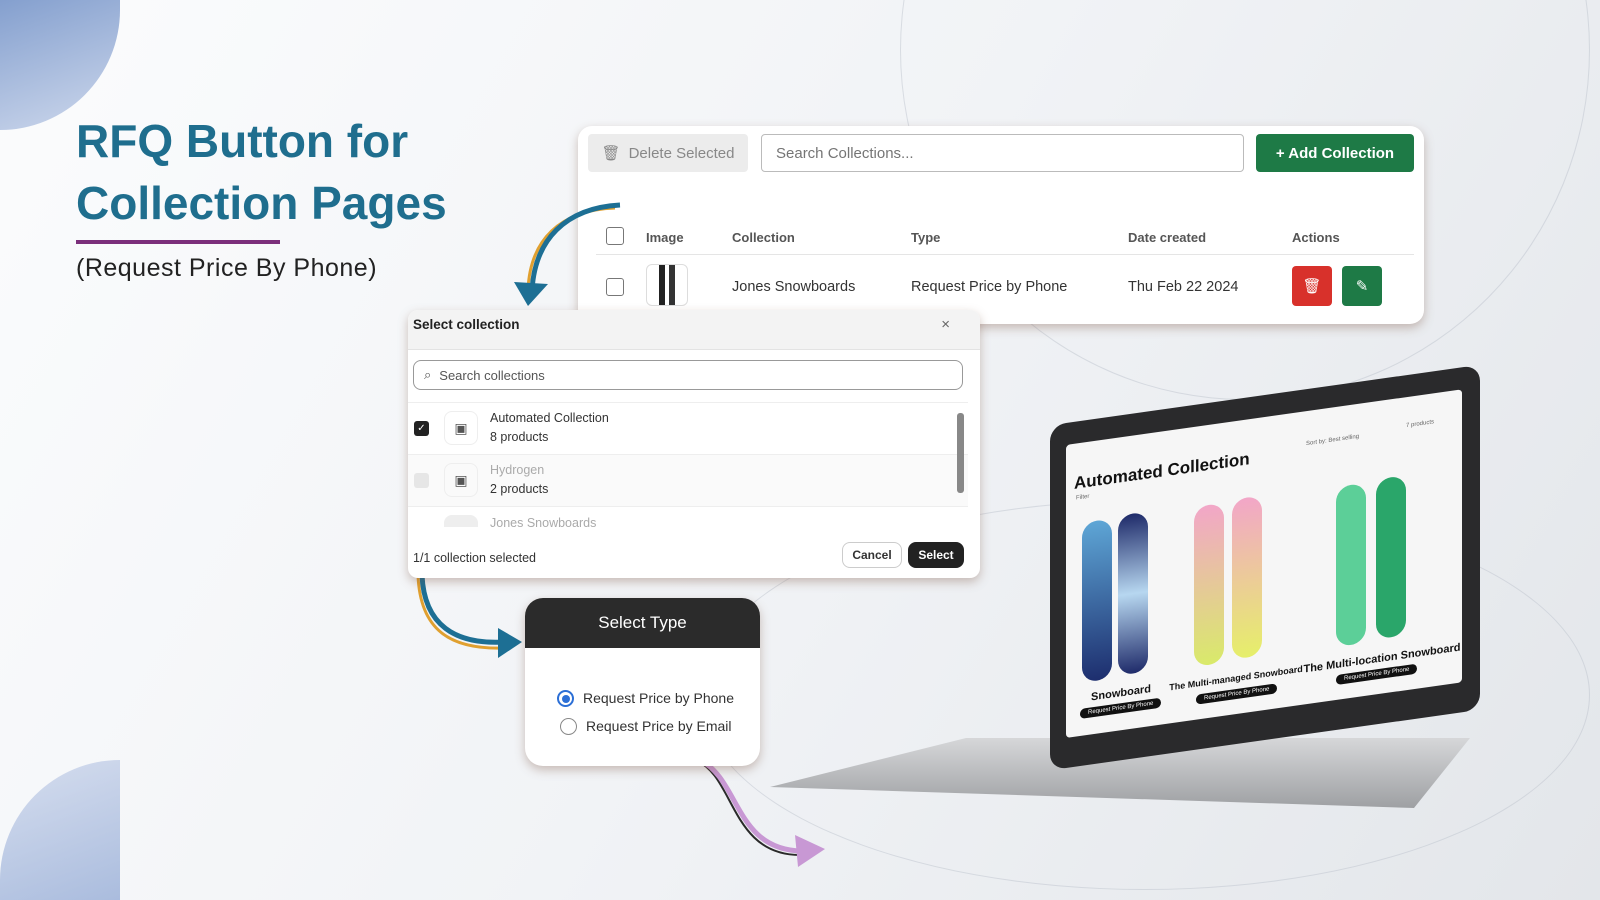  Describe the element at coordinates (989, 287) in the screenshot. I see `cell-type: Request Price by Phone` at that location.